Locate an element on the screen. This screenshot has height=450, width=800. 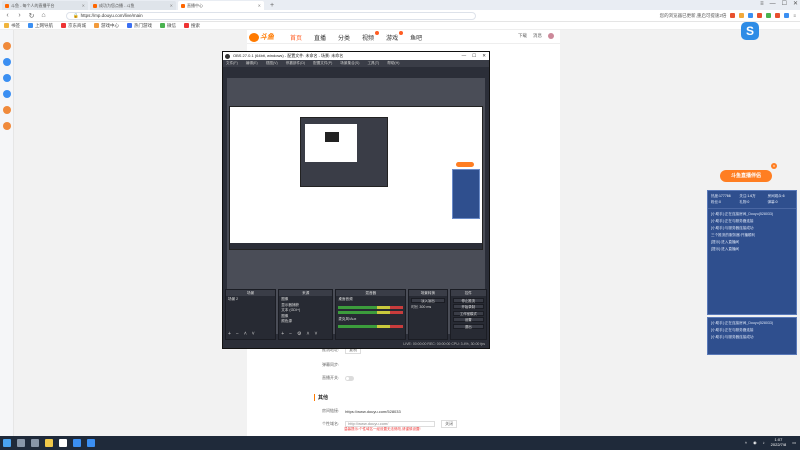
custom-domain-close-button: 关闭 is located at coordinates (449, 424).